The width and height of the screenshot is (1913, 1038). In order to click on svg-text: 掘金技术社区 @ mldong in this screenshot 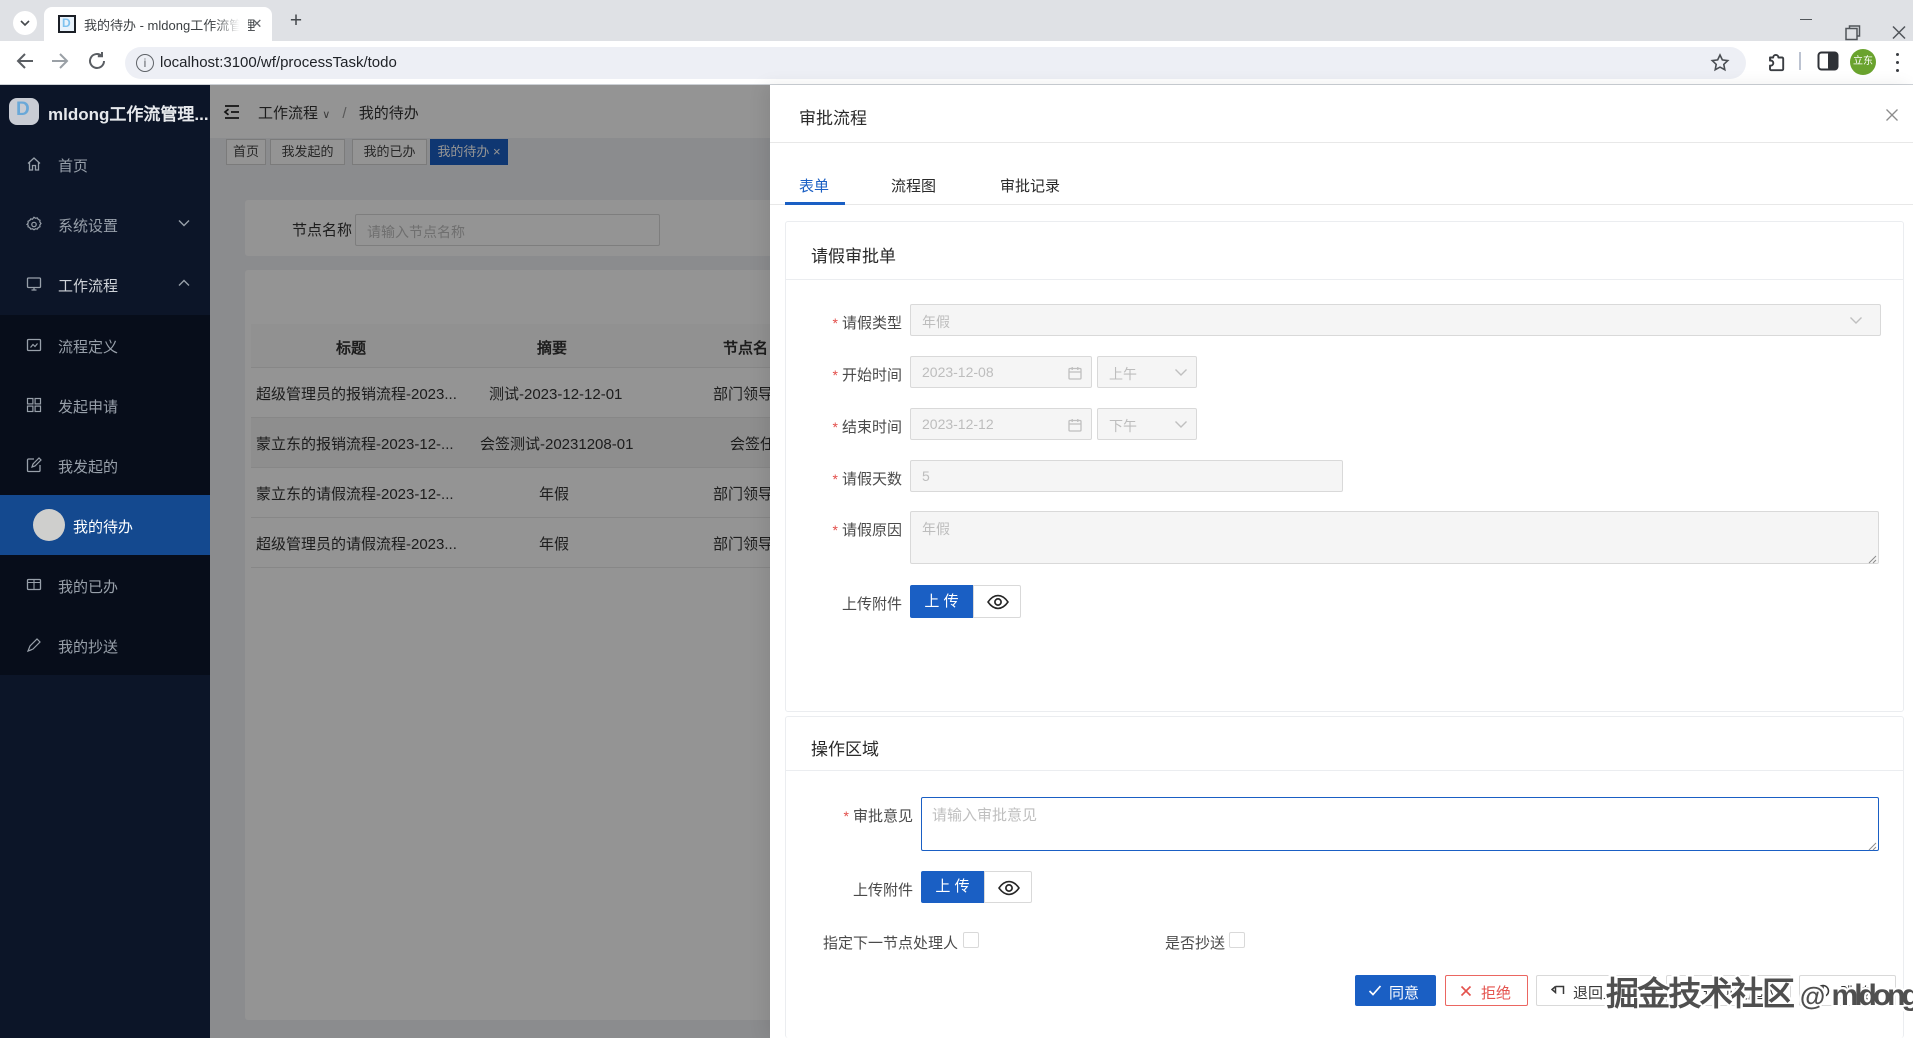, I will do `click(1759, 993)`.